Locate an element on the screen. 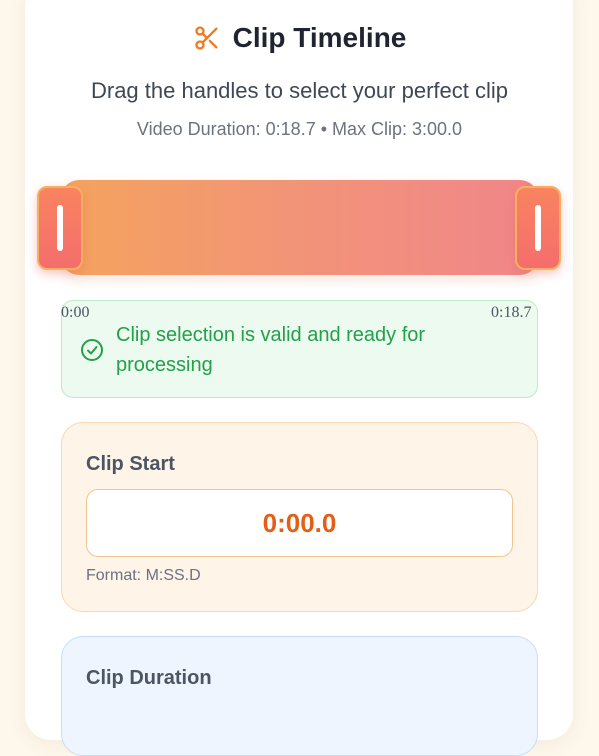 The image size is (599, 756). clip-start-label: Clip Start is located at coordinates (130, 464).